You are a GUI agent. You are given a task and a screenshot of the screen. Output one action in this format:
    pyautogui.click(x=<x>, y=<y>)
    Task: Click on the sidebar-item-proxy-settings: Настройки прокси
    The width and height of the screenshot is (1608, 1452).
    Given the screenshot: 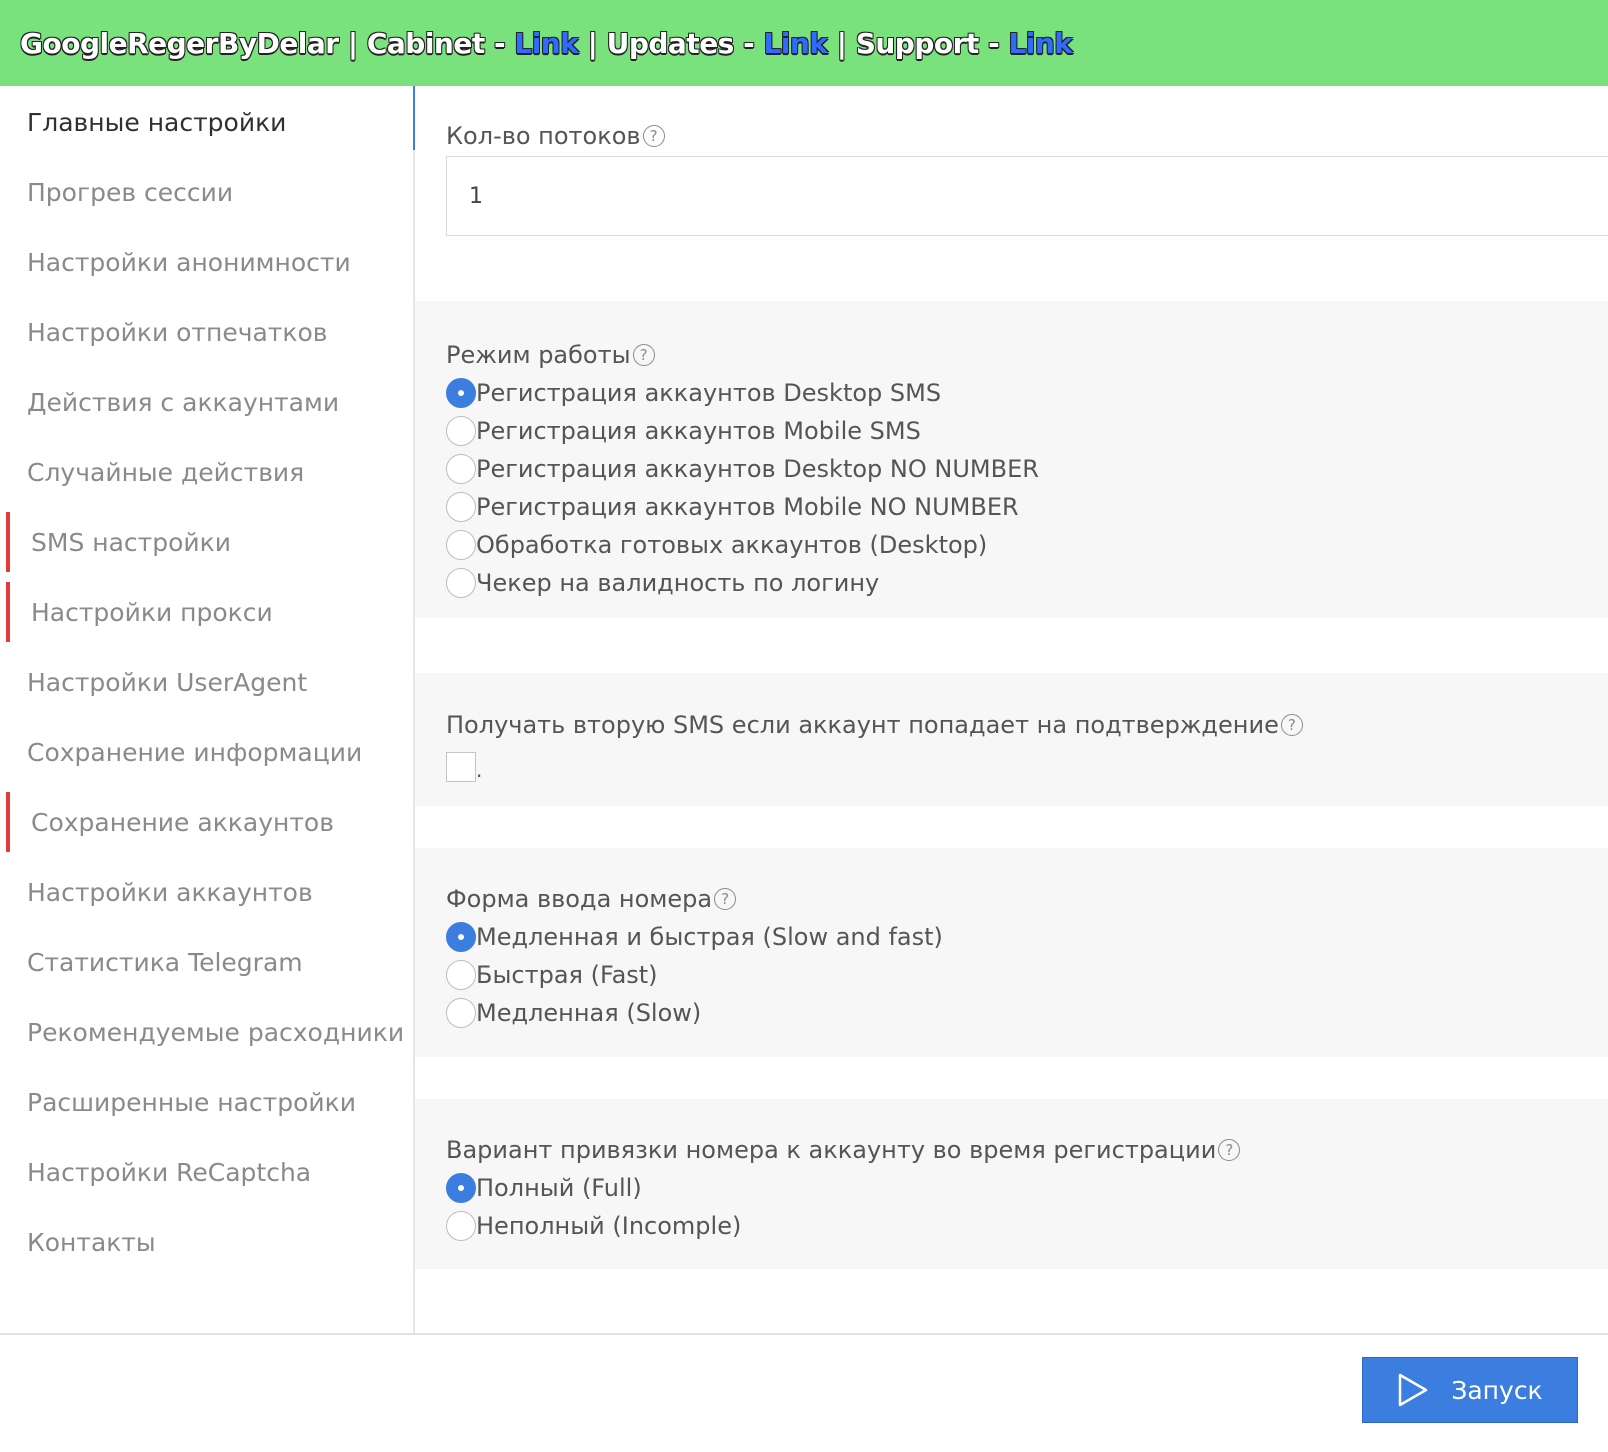 What is the action you would take?
    pyautogui.click(x=206, y=612)
    